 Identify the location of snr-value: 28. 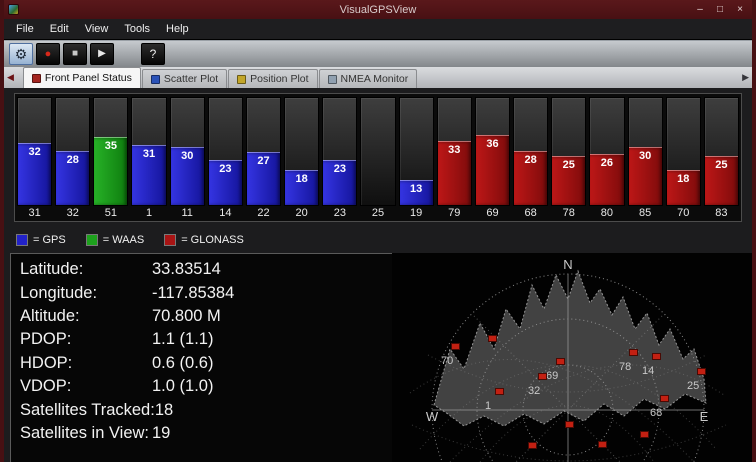
(530, 159).